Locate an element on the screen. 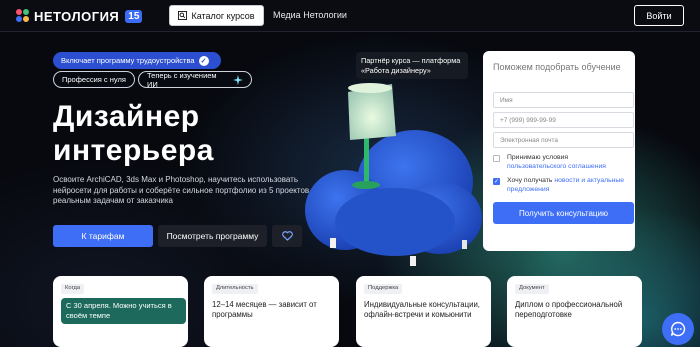  get-consultation-button: Получить консультацию is located at coordinates (563, 213).